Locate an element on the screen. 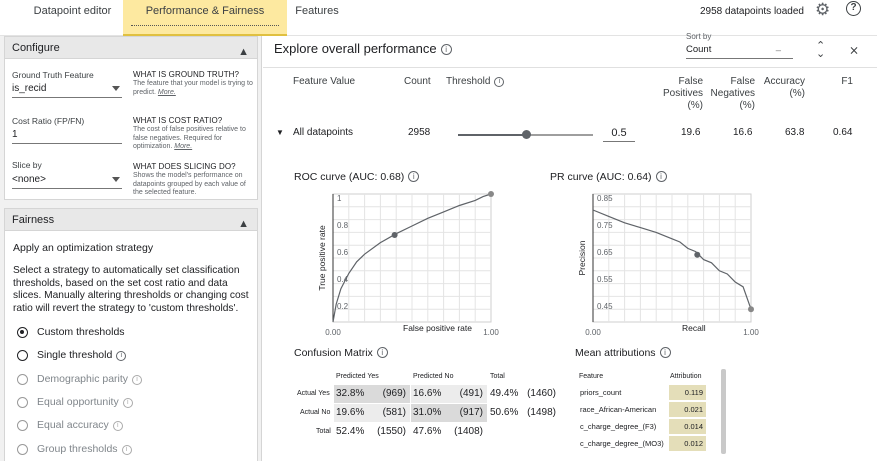 The height and width of the screenshot is (461, 877). roc-points is located at coordinates (442, 214).